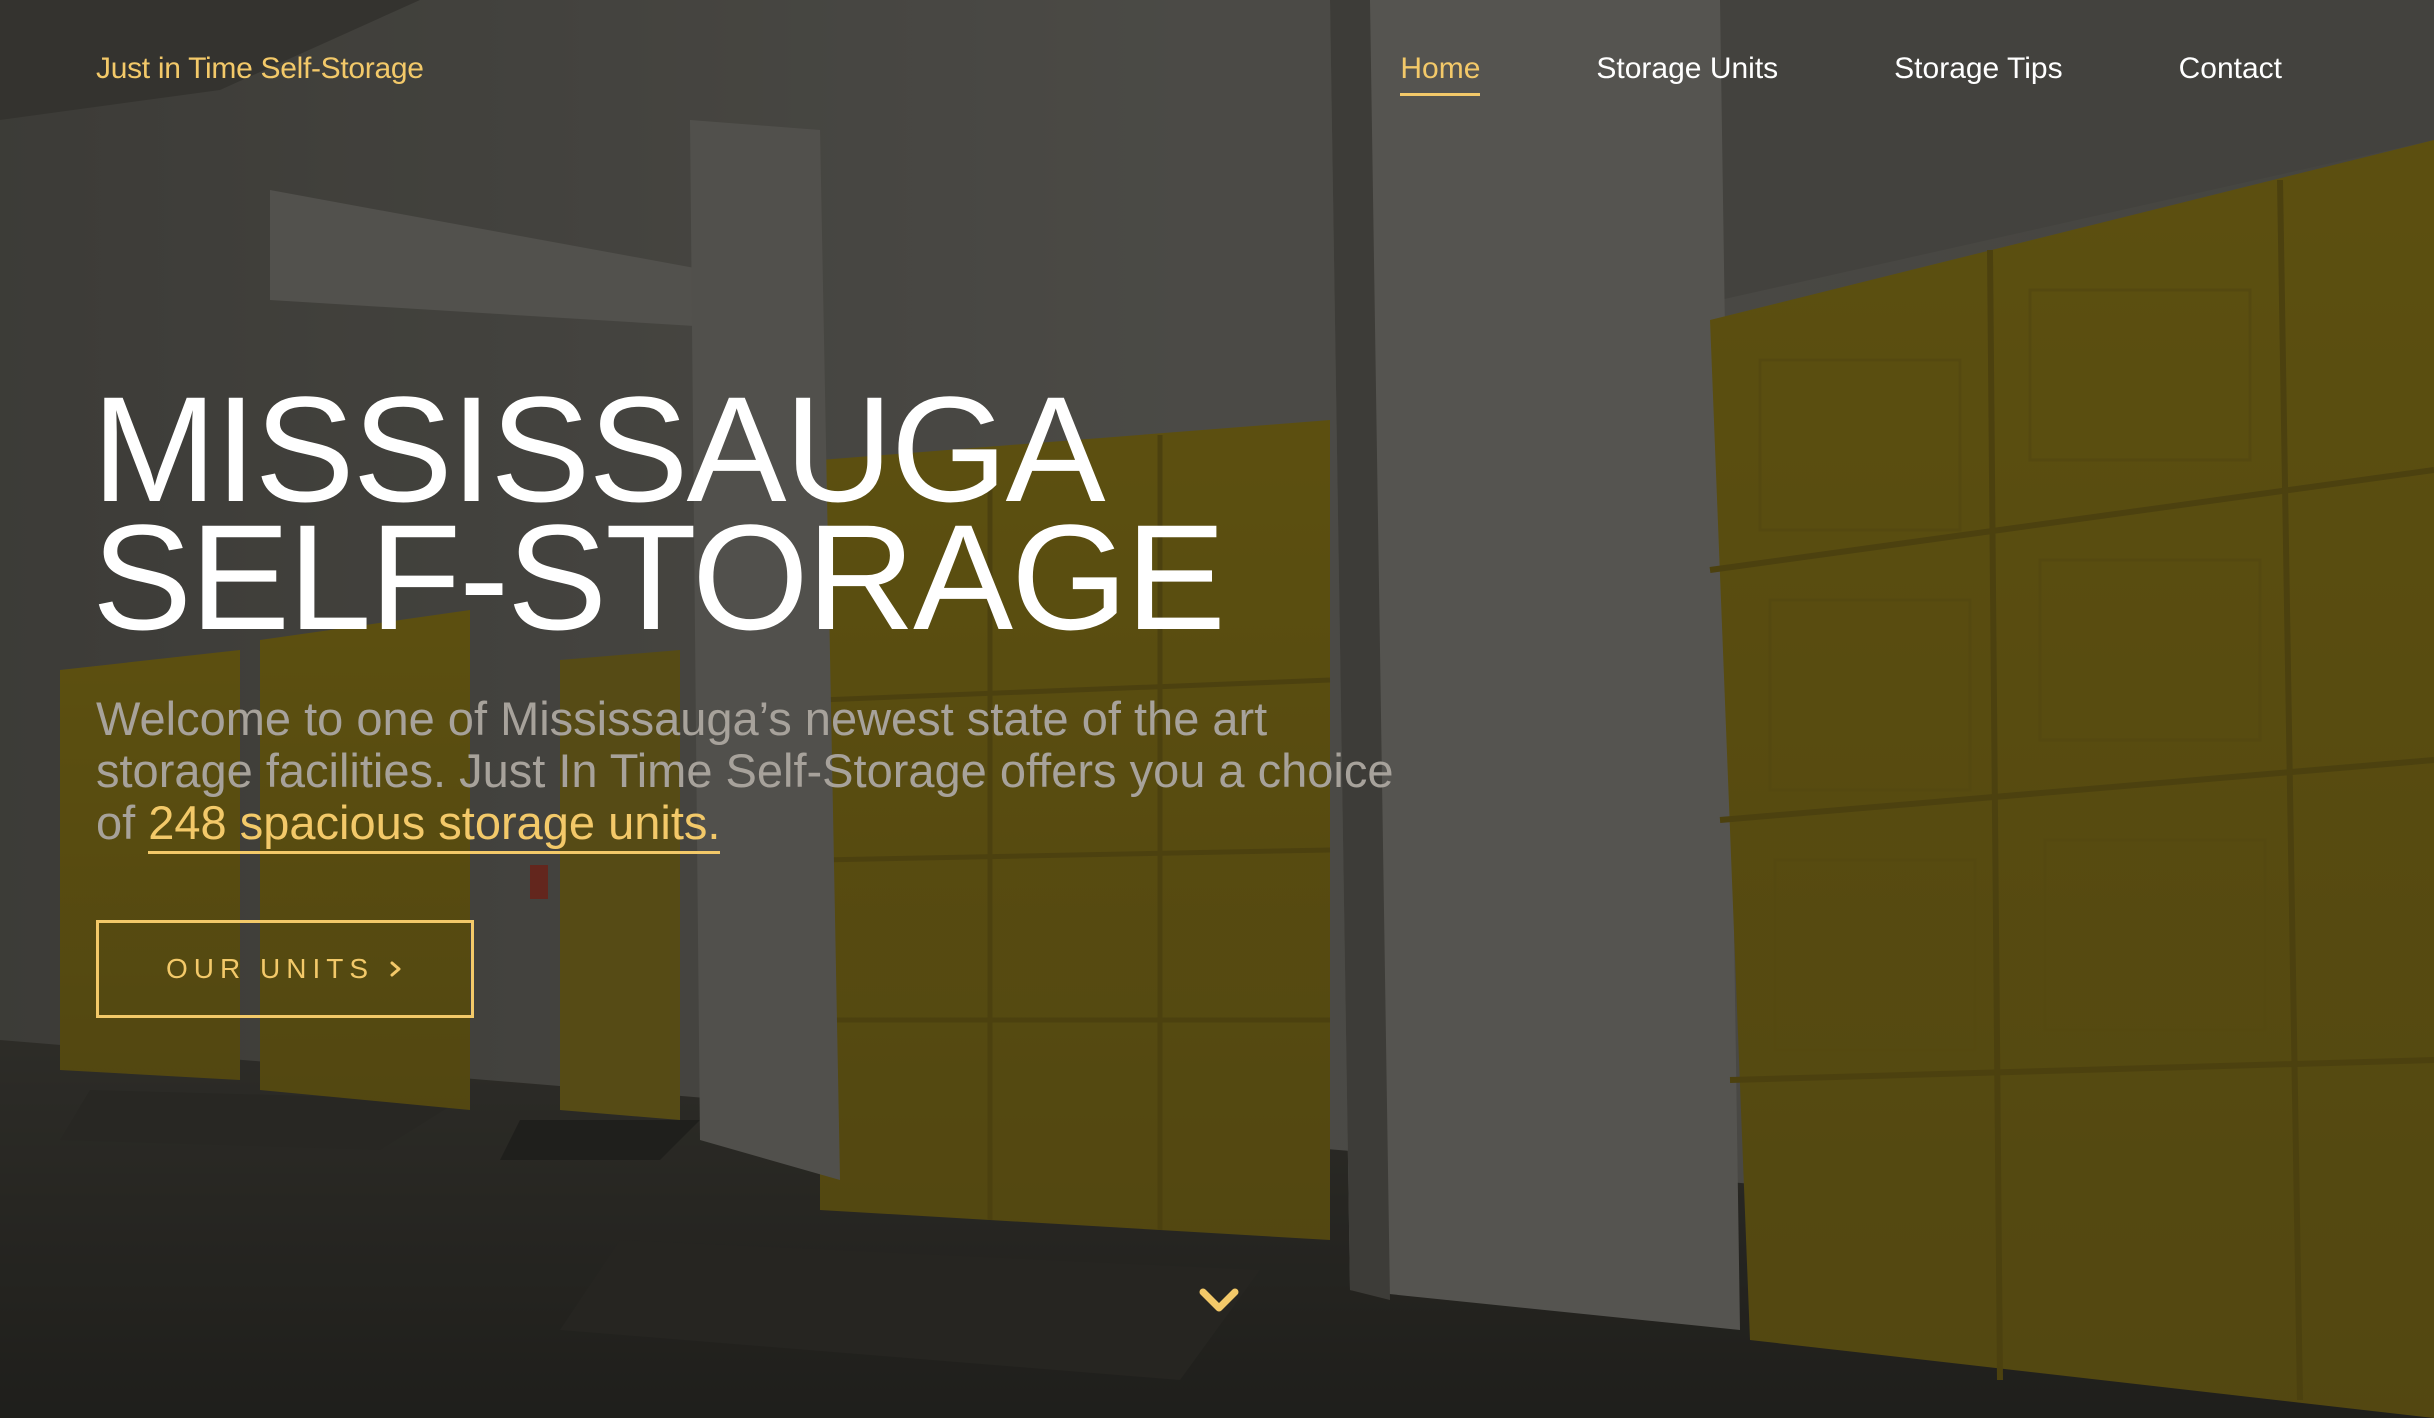  I want to click on our-units-button-label: OUR UNITS, so click(270, 968).